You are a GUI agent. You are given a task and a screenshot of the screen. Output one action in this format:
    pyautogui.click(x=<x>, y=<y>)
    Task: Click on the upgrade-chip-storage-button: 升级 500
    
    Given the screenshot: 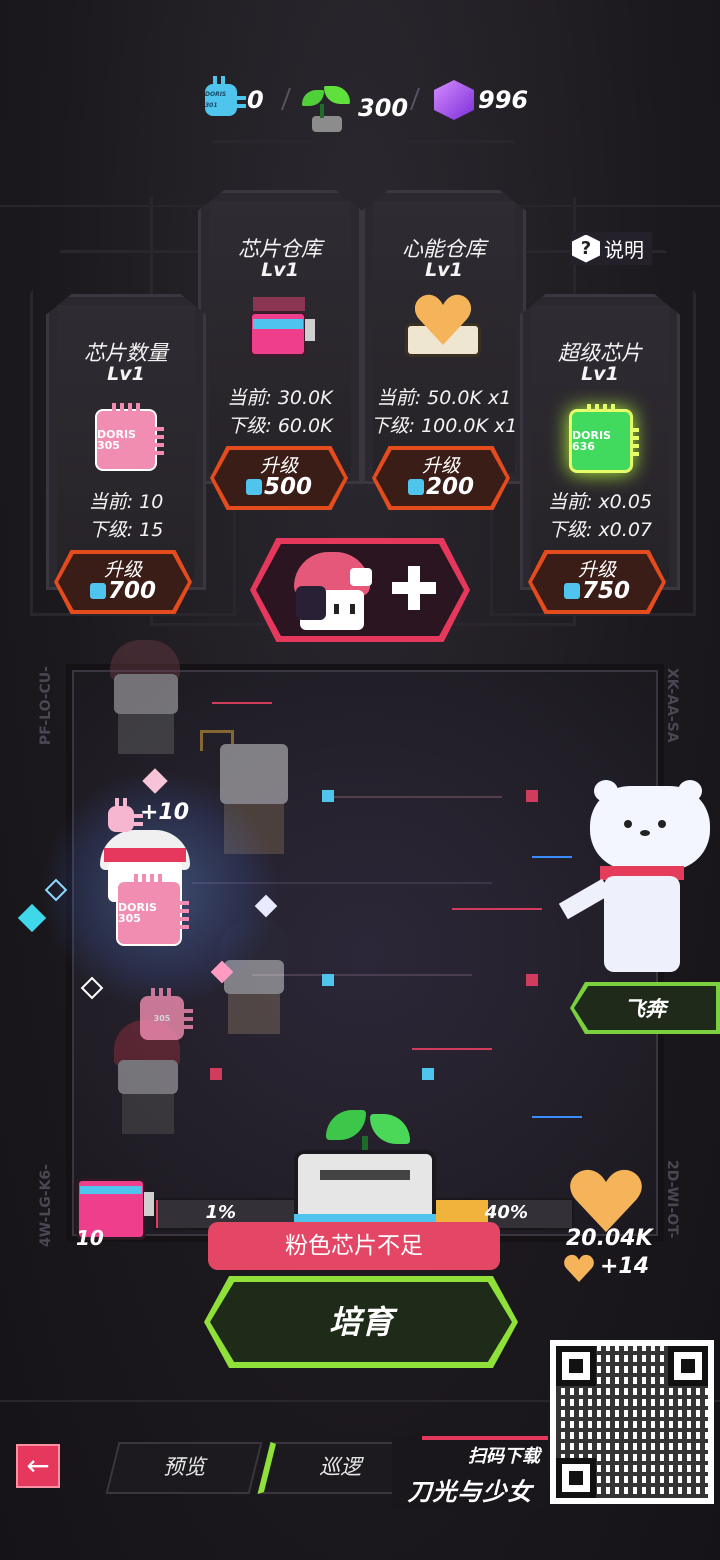 What is the action you would take?
    pyautogui.click(x=279, y=478)
    